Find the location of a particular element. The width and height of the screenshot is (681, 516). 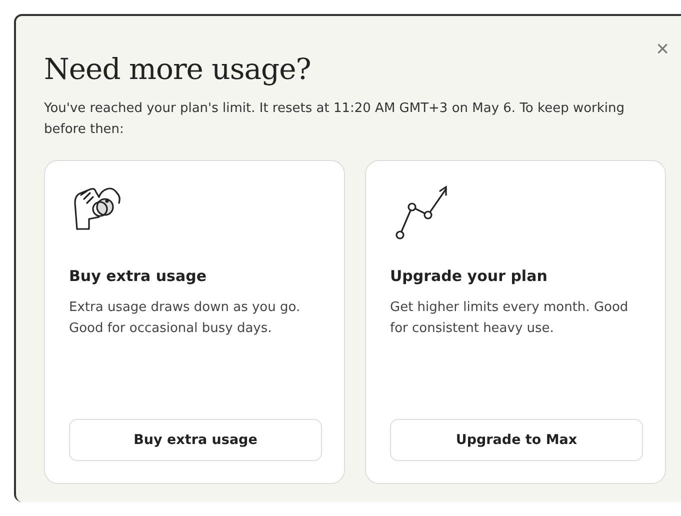

dialog-title: Need more usage? is located at coordinates (178, 69).